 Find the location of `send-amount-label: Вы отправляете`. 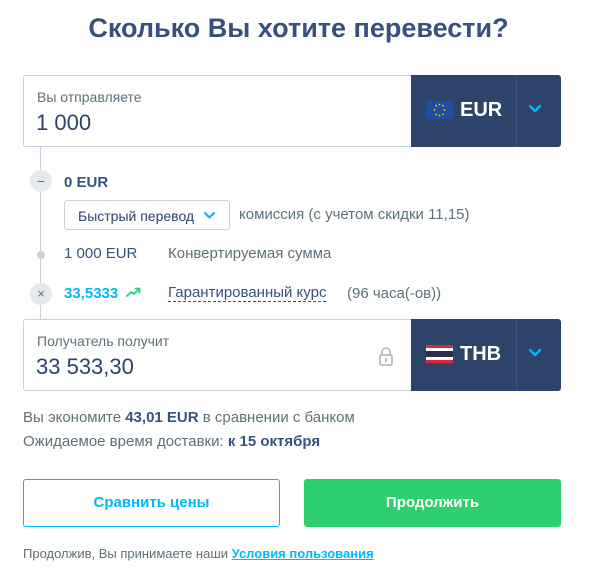

send-amount-label: Вы отправляете is located at coordinates (89, 97).